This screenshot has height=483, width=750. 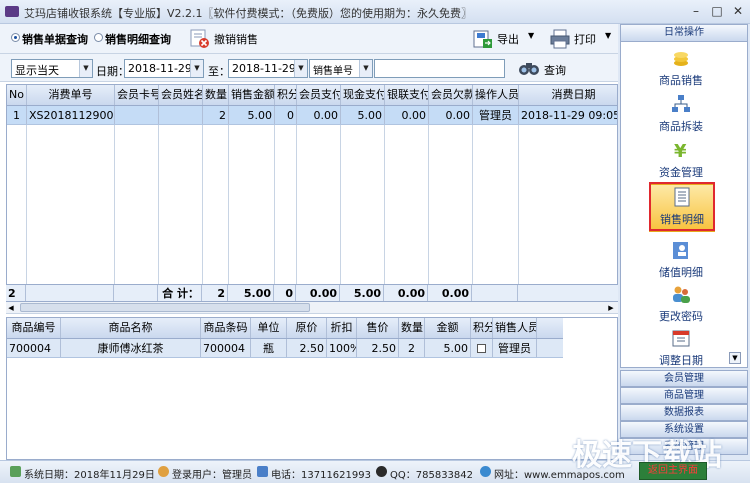 What do you see at coordinates (71, 95) in the screenshot?
I see `column-header: 消费单号` at bounding box center [71, 95].